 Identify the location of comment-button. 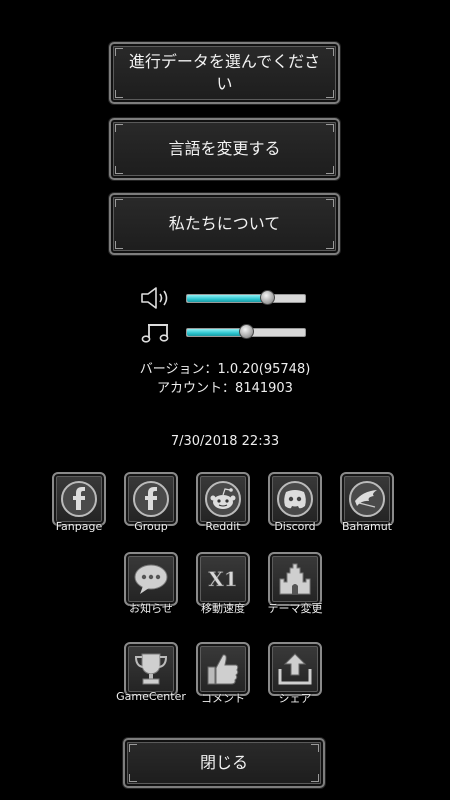
(223, 669).